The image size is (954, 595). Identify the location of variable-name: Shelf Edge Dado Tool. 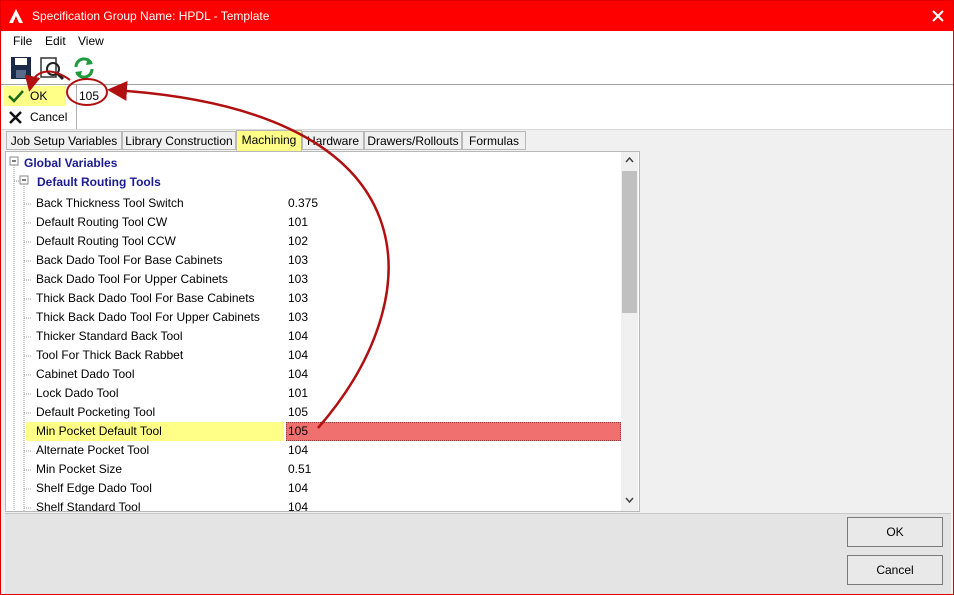
(94, 488).